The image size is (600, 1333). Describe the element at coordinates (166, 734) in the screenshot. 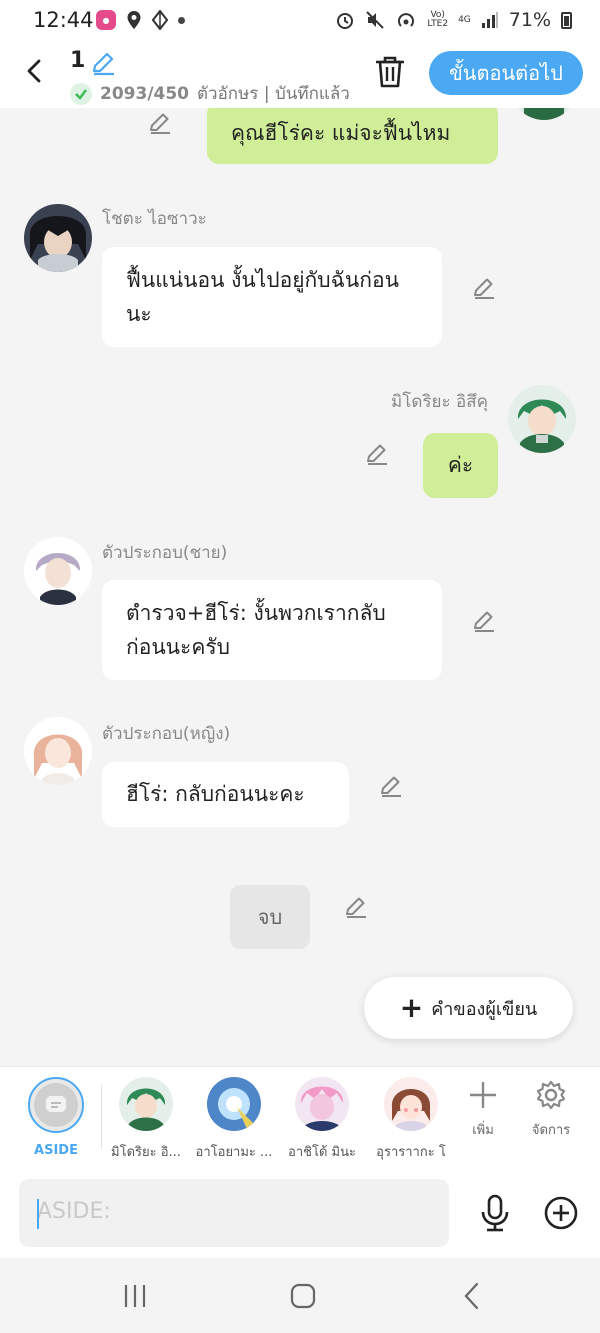

I see `speaker-name: ตัวประกอบ(หญิง)` at that location.